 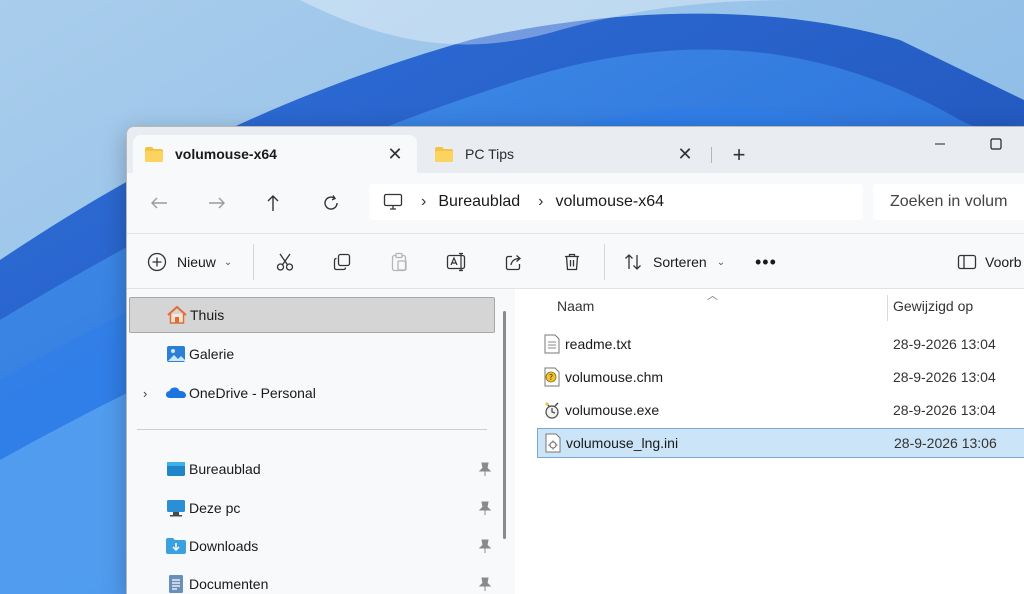 What do you see at coordinates (176, 508) in the screenshot?
I see `pc-icon` at bounding box center [176, 508].